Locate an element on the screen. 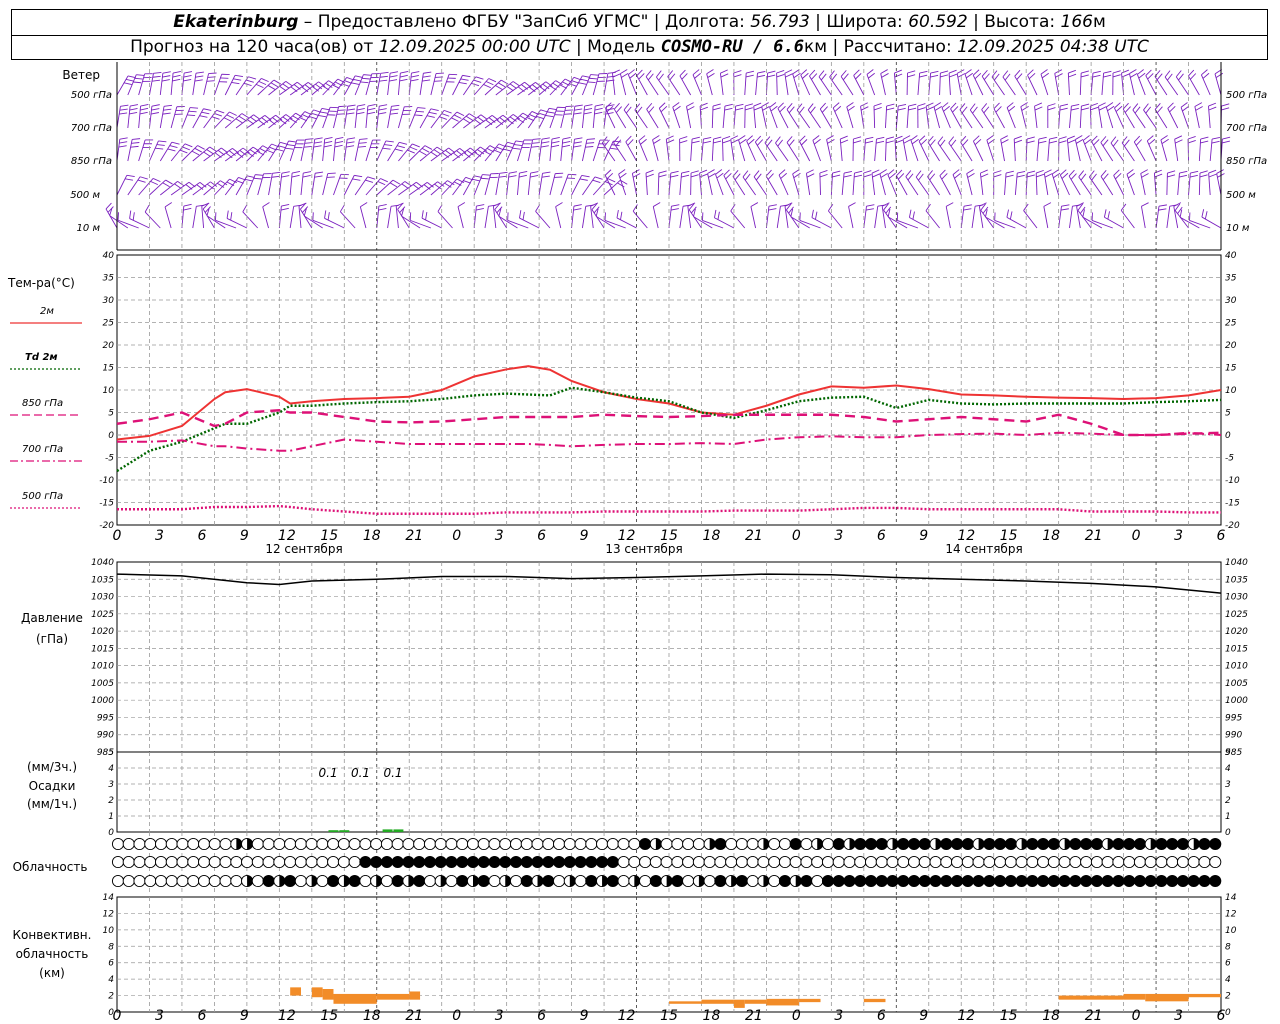  x-tick-temp: 6 is located at coordinates (881, 536).